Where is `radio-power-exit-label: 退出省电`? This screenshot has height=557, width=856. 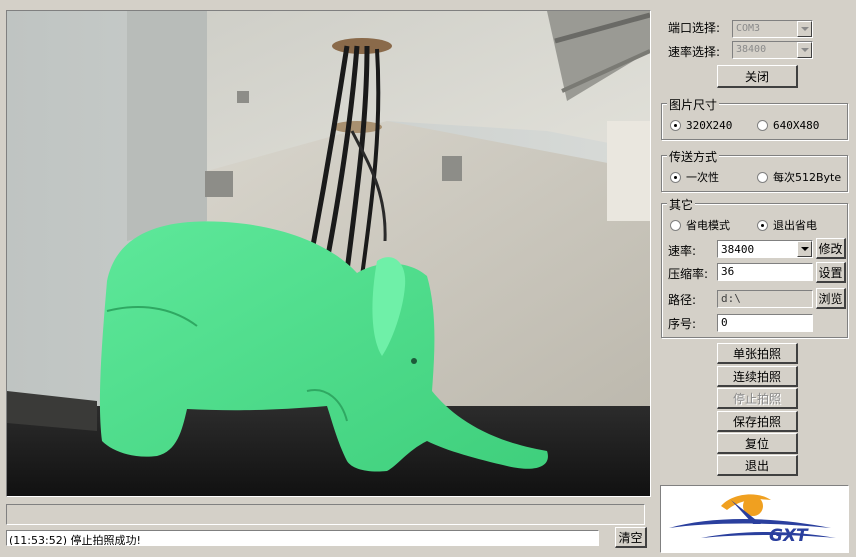
radio-power-exit-label: 退出省电 is located at coordinates (795, 225).